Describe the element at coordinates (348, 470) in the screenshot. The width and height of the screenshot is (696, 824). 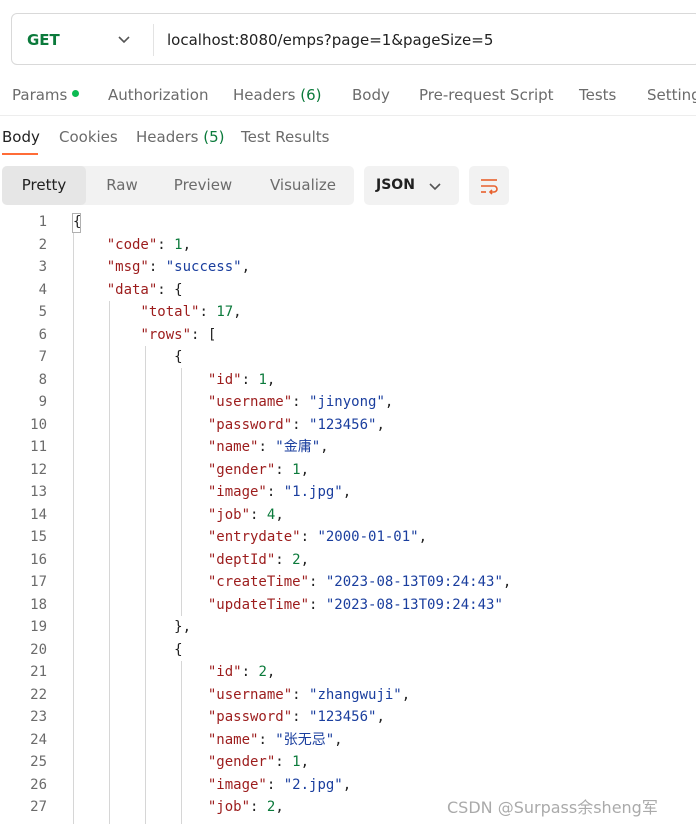
I see `code-line: 12 "gender": 1,` at that location.